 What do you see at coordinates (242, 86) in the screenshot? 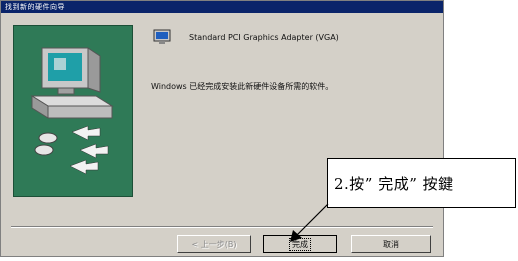
I see `completion-message: Windows 已经完成安装此新硬件设备所需的软件。` at bounding box center [242, 86].